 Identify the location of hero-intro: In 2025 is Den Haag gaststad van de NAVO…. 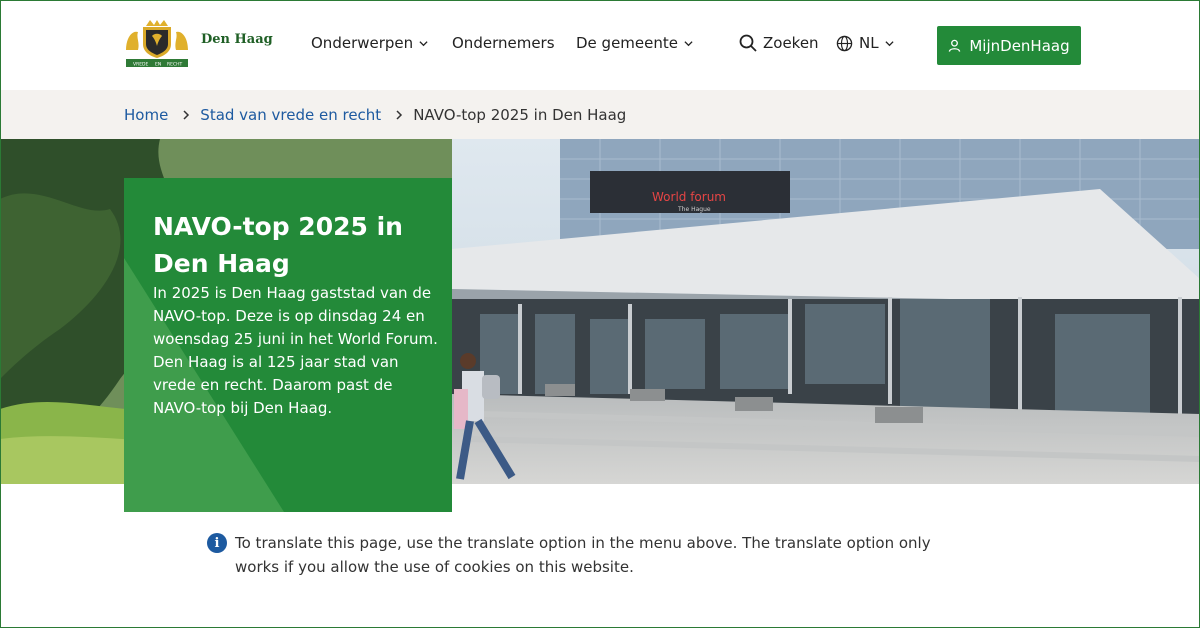
(295, 350).